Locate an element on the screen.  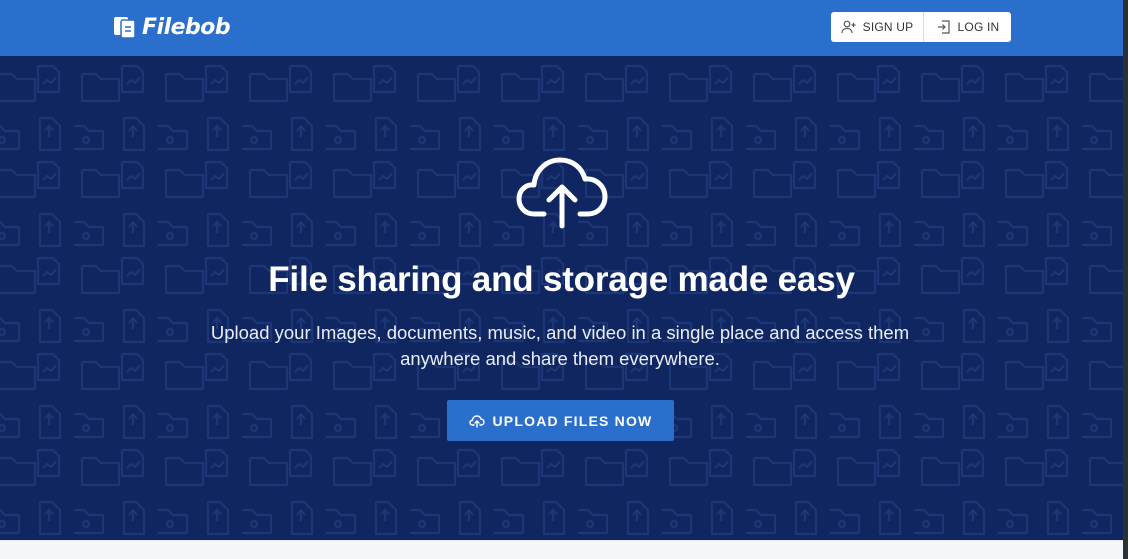
window-edge is located at coordinates (1125, 279).